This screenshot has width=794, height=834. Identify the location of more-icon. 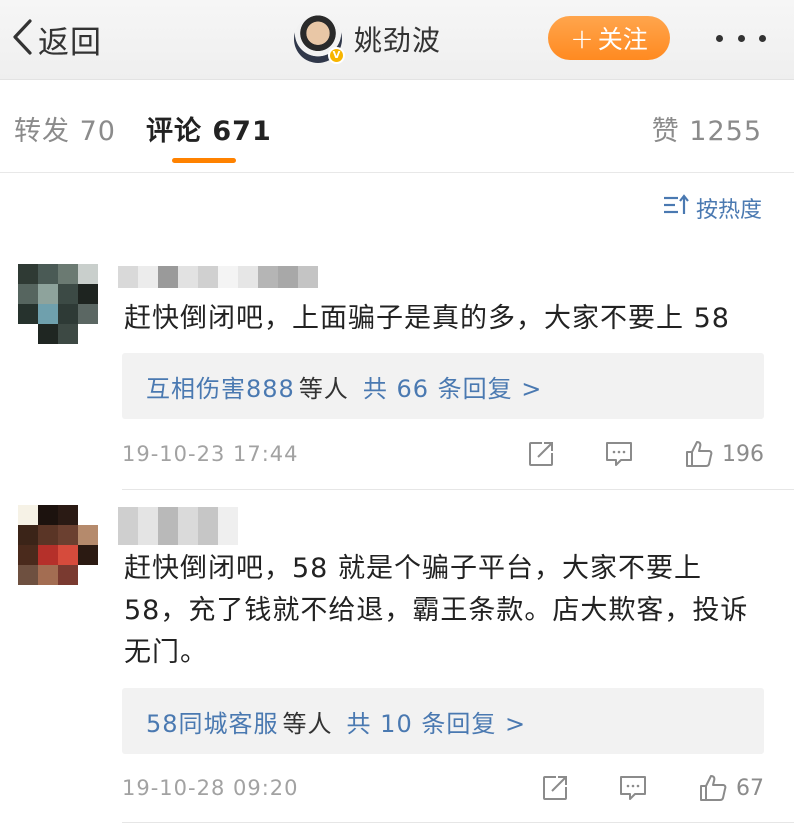
(741, 38).